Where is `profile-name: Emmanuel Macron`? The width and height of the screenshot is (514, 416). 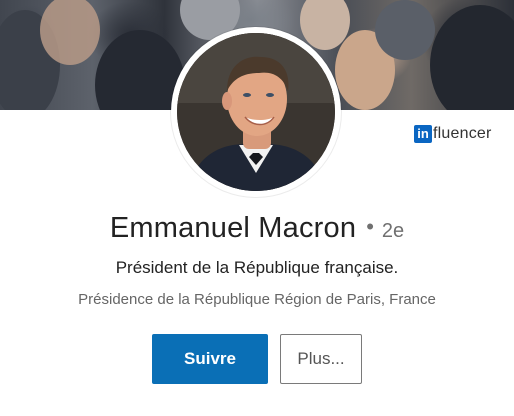
profile-name: Emmanuel Macron is located at coordinates (233, 228).